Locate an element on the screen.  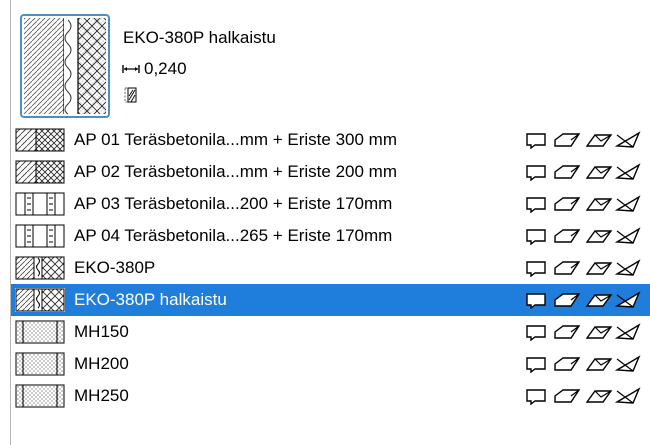
thickness-value: 0,240 is located at coordinates (165, 68).